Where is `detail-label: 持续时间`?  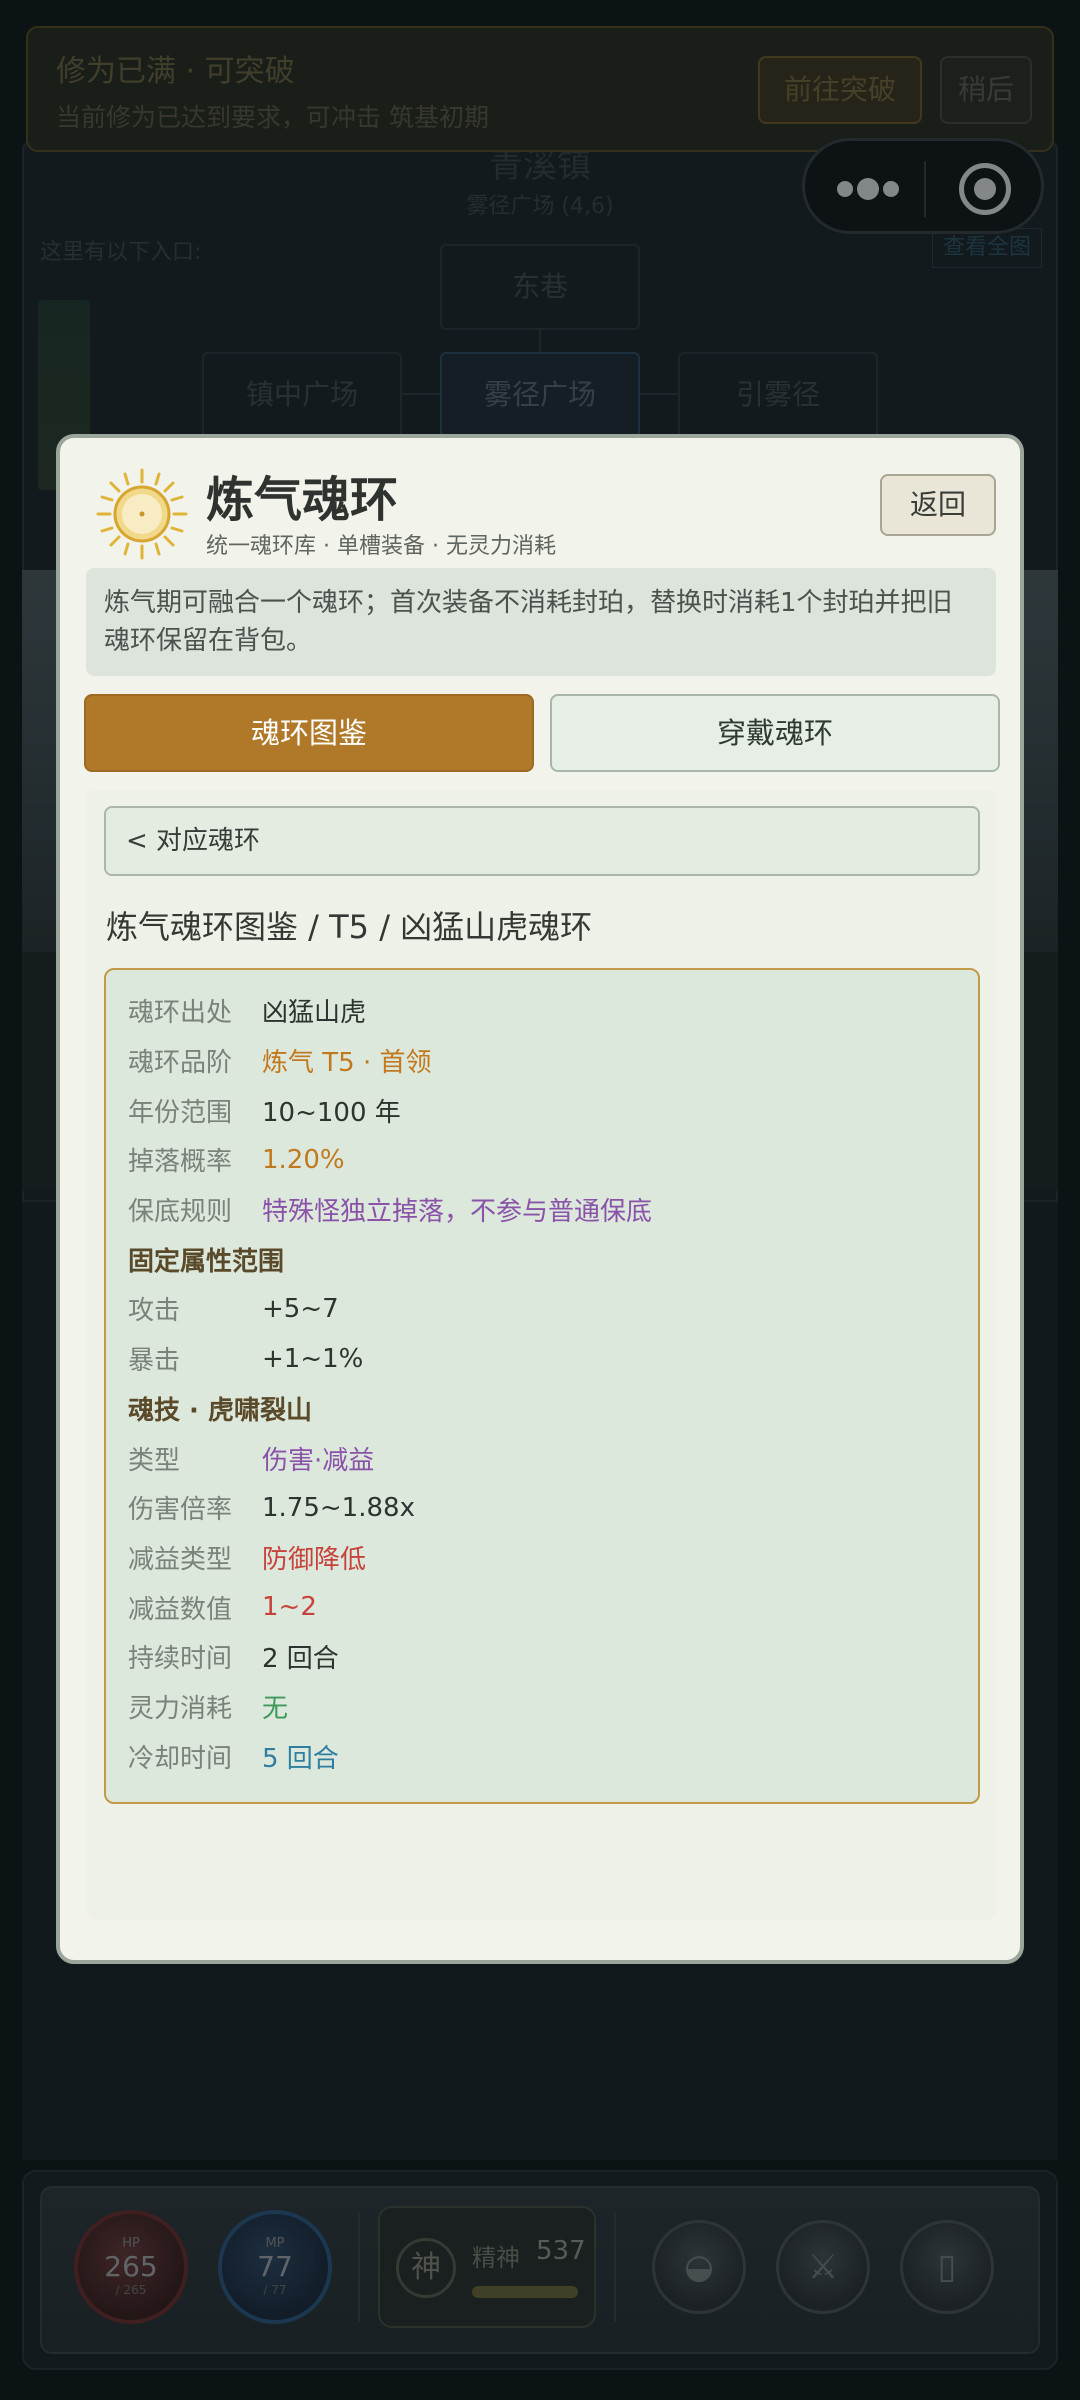 detail-label: 持续时间 is located at coordinates (180, 1659).